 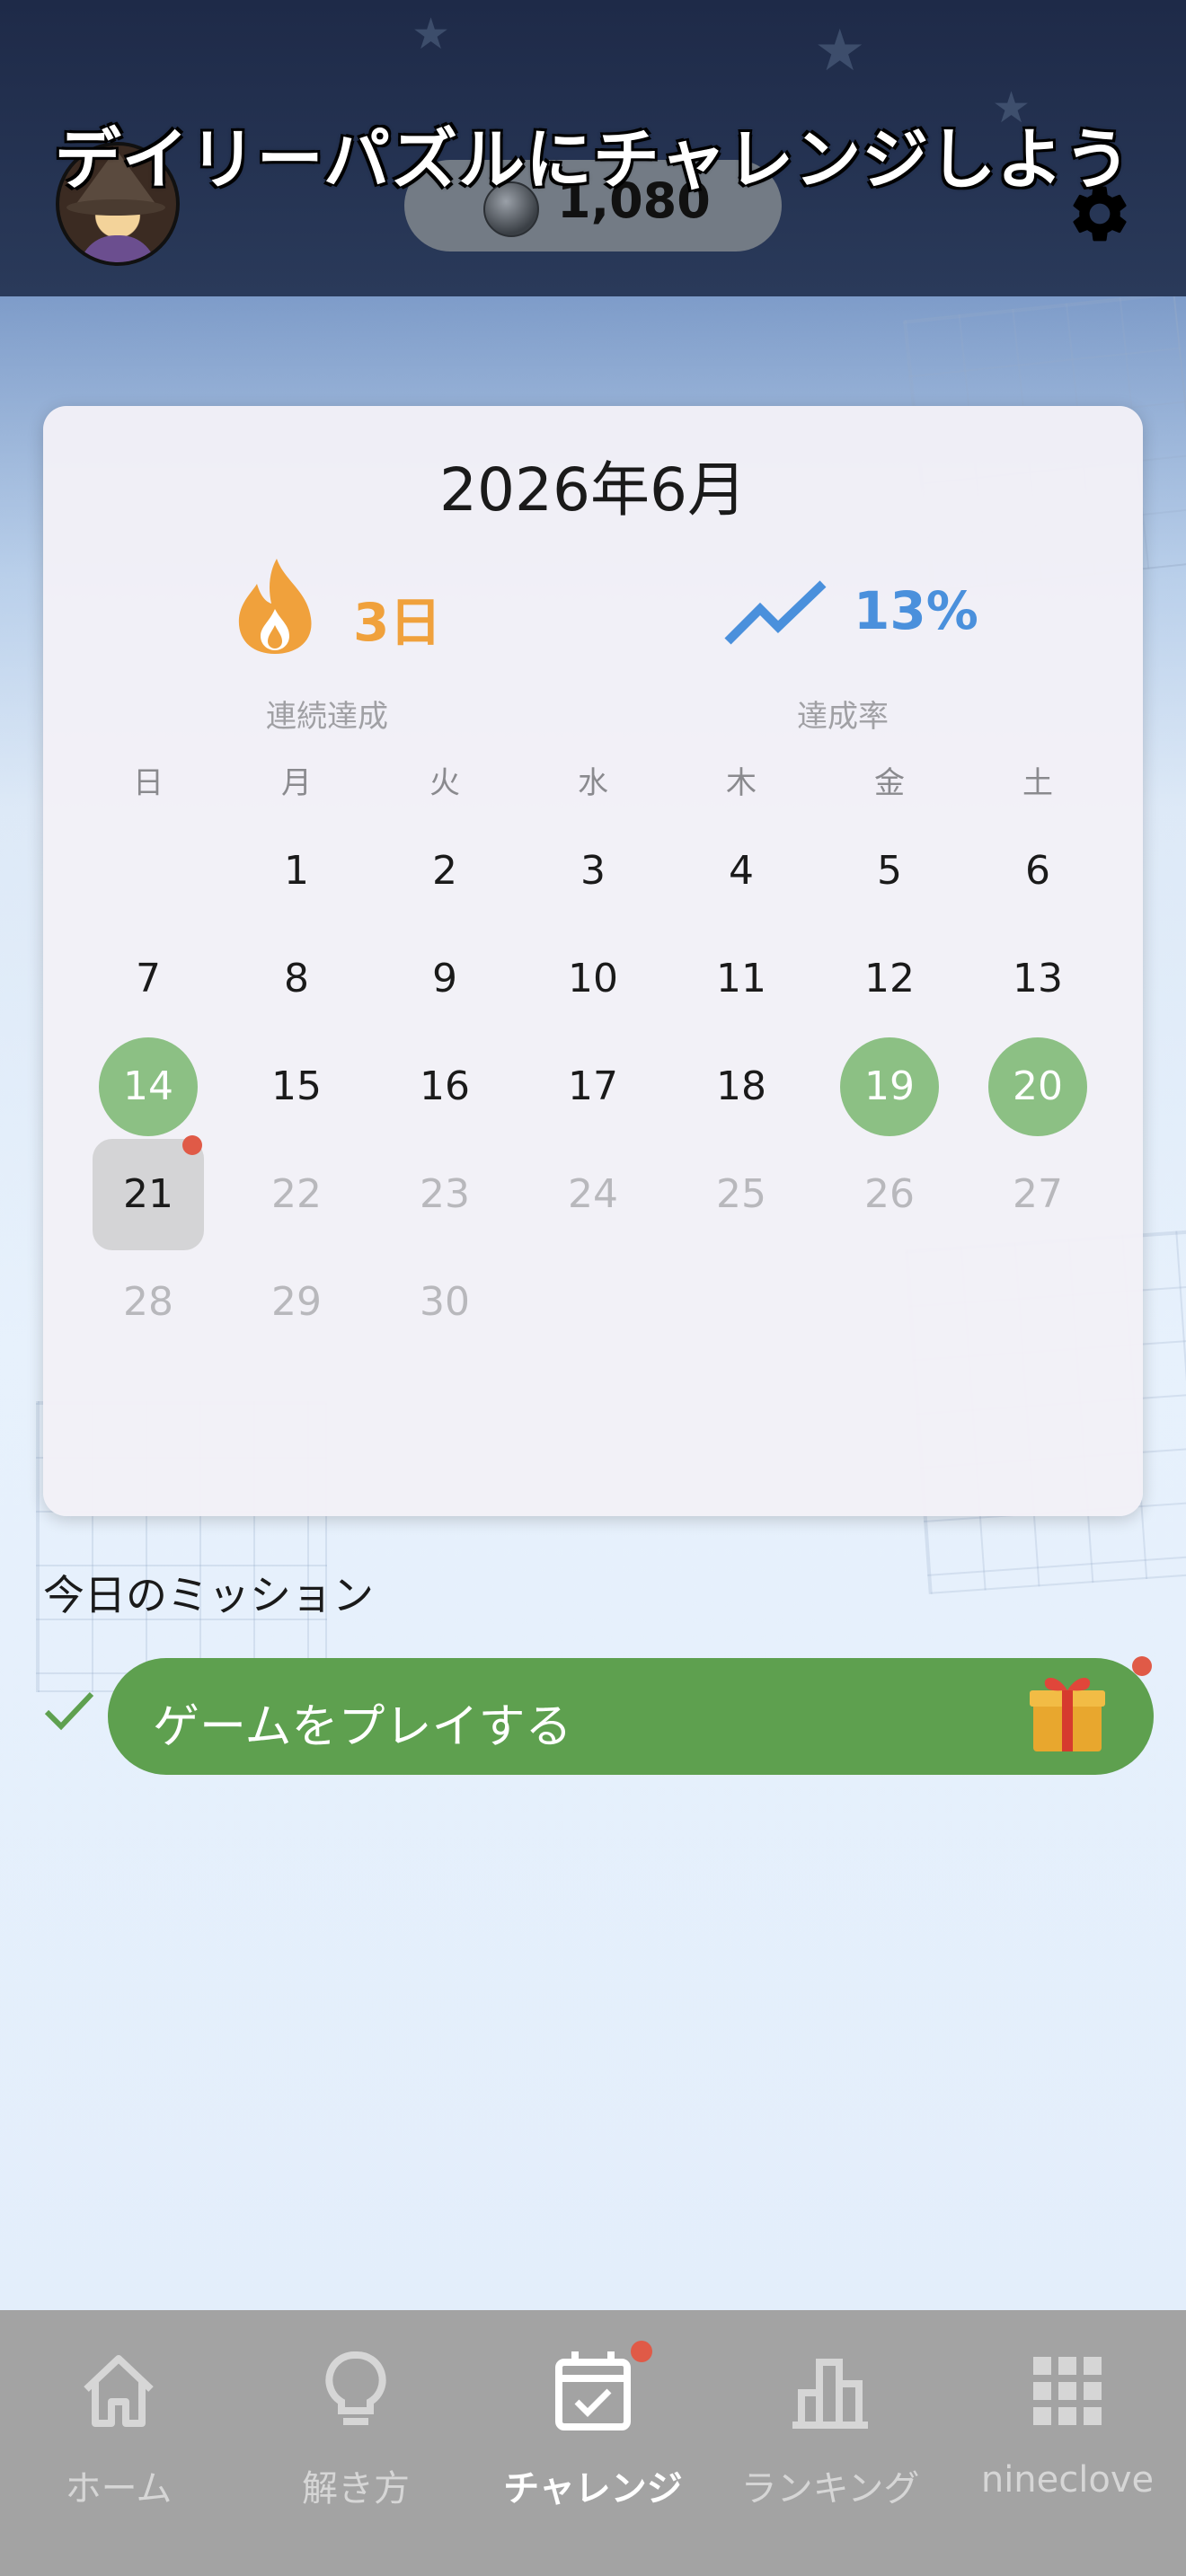 What do you see at coordinates (1037, 783) in the screenshot?
I see `weekday-label: 土` at bounding box center [1037, 783].